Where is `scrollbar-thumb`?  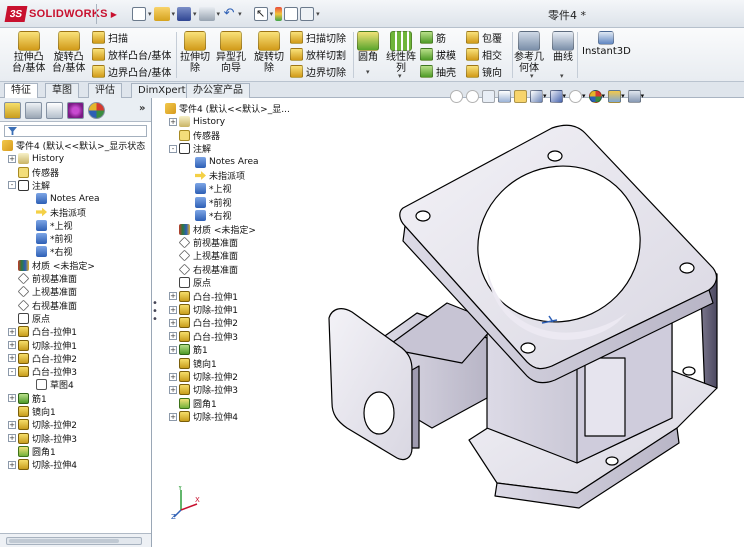
scrollbar-thumb is located at coordinates (64, 541).